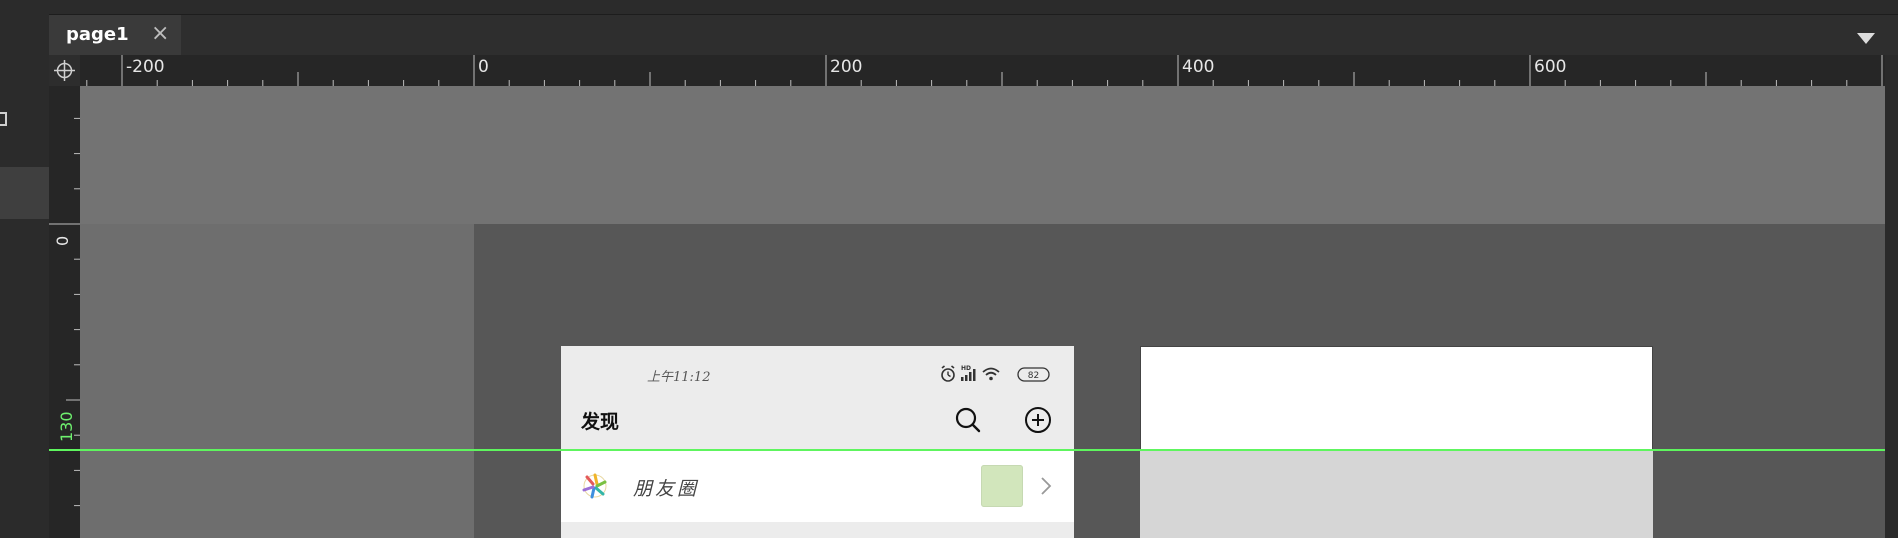 This screenshot has height=538, width=1898. What do you see at coordinates (600, 422) in the screenshot?
I see `nav-title: 发现` at bounding box center [600, 422].